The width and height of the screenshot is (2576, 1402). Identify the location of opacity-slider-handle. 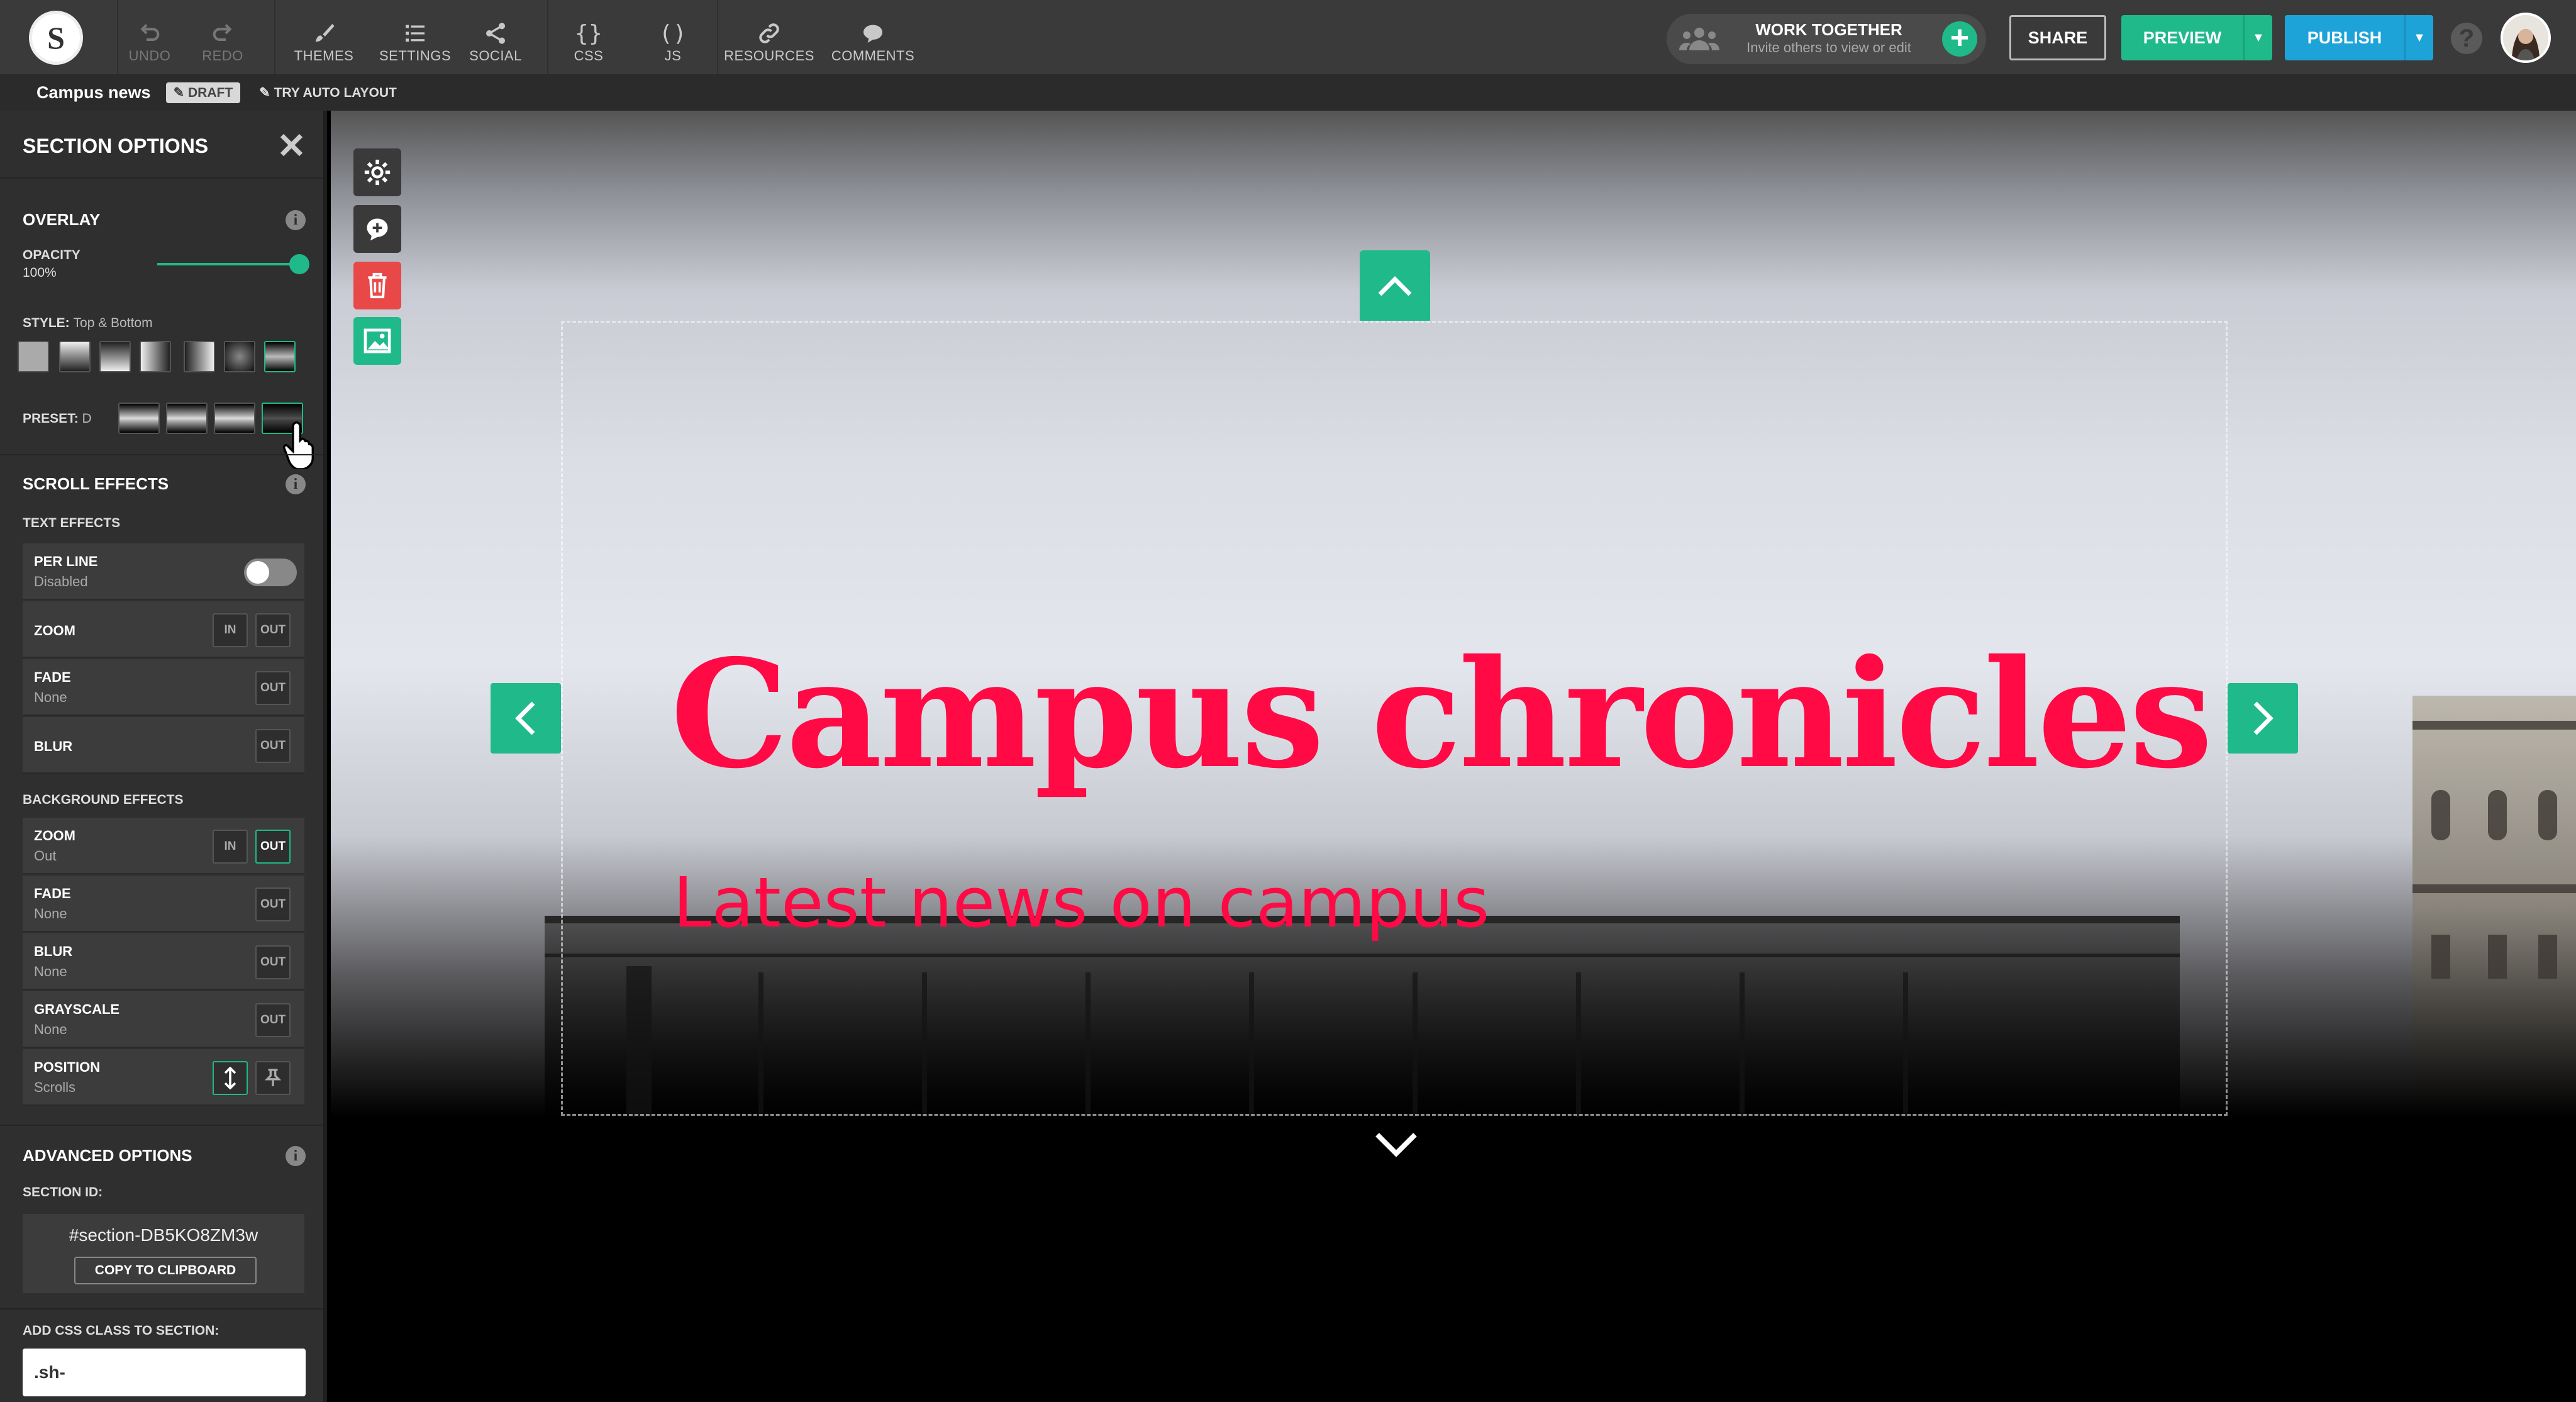
(299, 264).